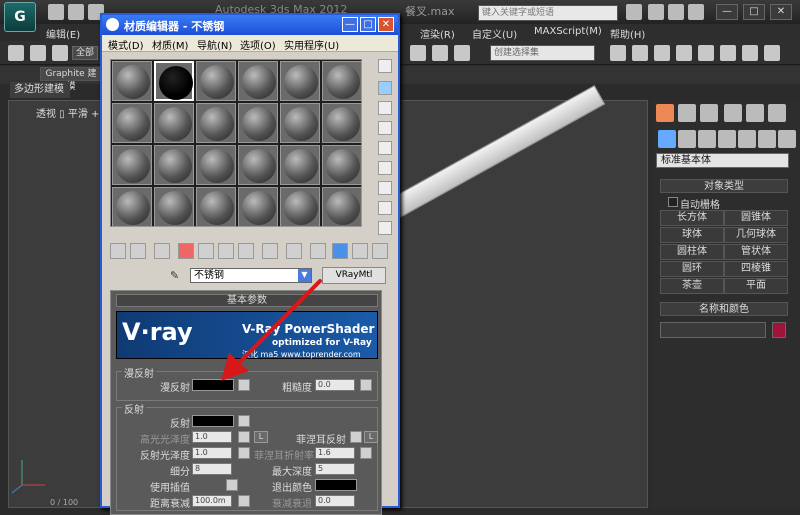 The image size is (800, 515). What do you see at coordinates (756, 235) in the screenshot?
I see `geosphere-button: 几何球体` at bounding box center [756, 235].